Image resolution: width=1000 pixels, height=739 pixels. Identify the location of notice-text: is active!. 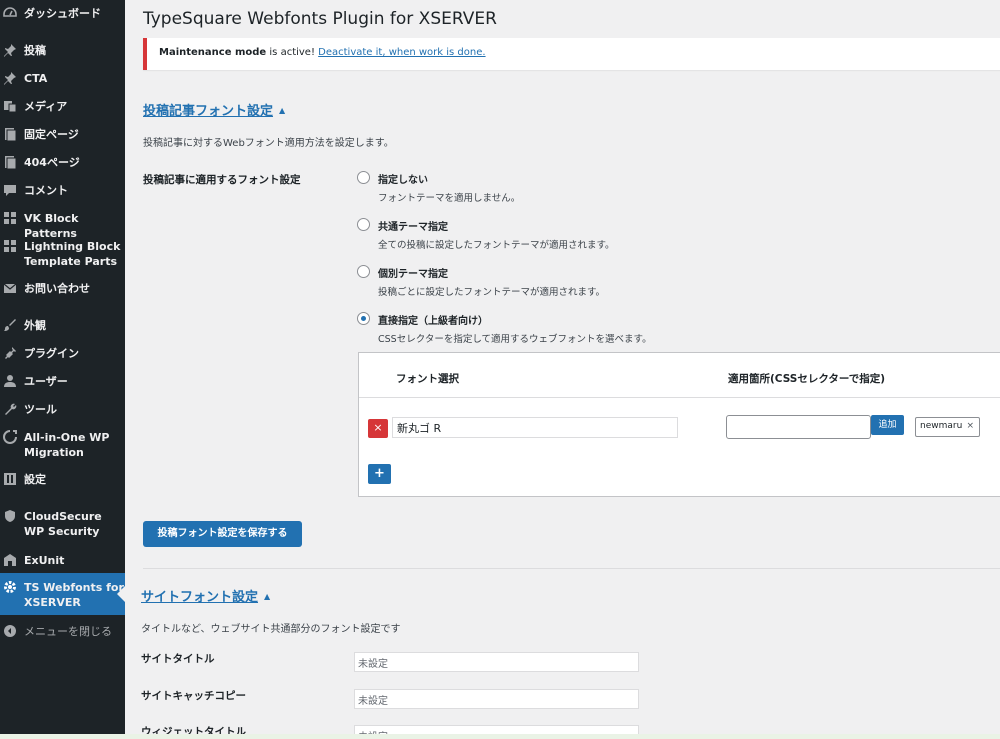
(292, 52).